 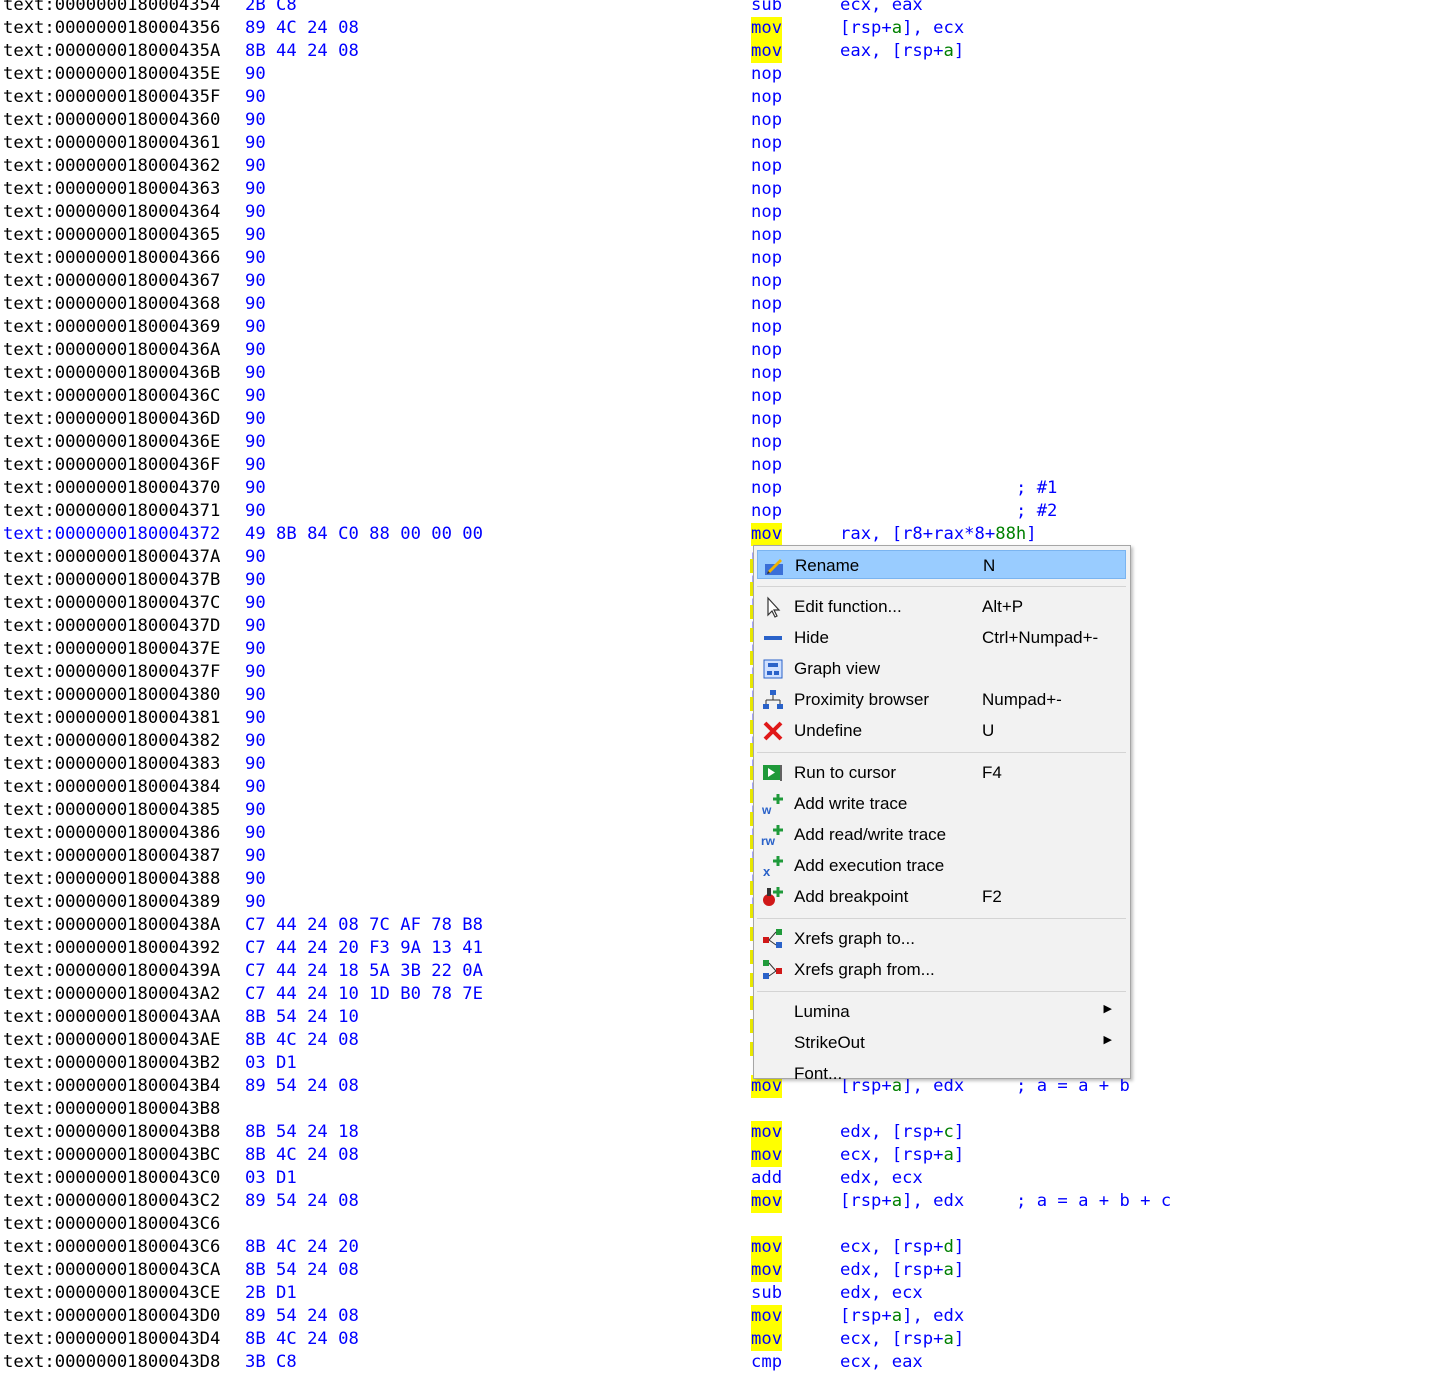 I want to click on listing-row: text:00000001800043B8, so click(x=726, y=1109).